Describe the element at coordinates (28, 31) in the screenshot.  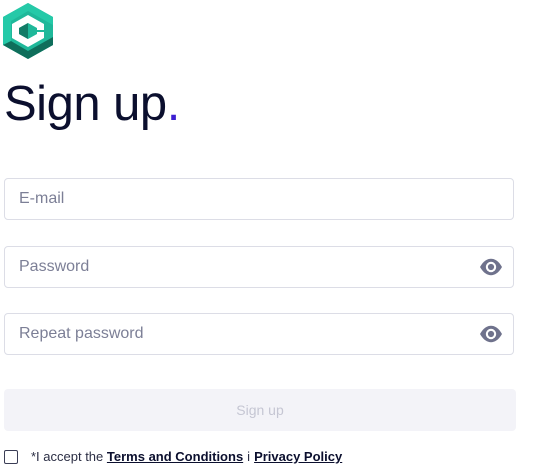
I see `hexagon-c-logo-icon` at that location.